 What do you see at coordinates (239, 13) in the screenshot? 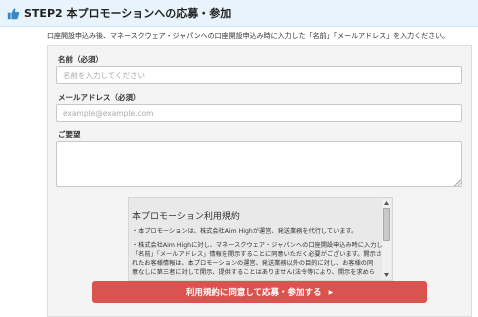
I see `step-header: STEP2 本プロモーションへの応募・参加` at bounding box center [239, 13].